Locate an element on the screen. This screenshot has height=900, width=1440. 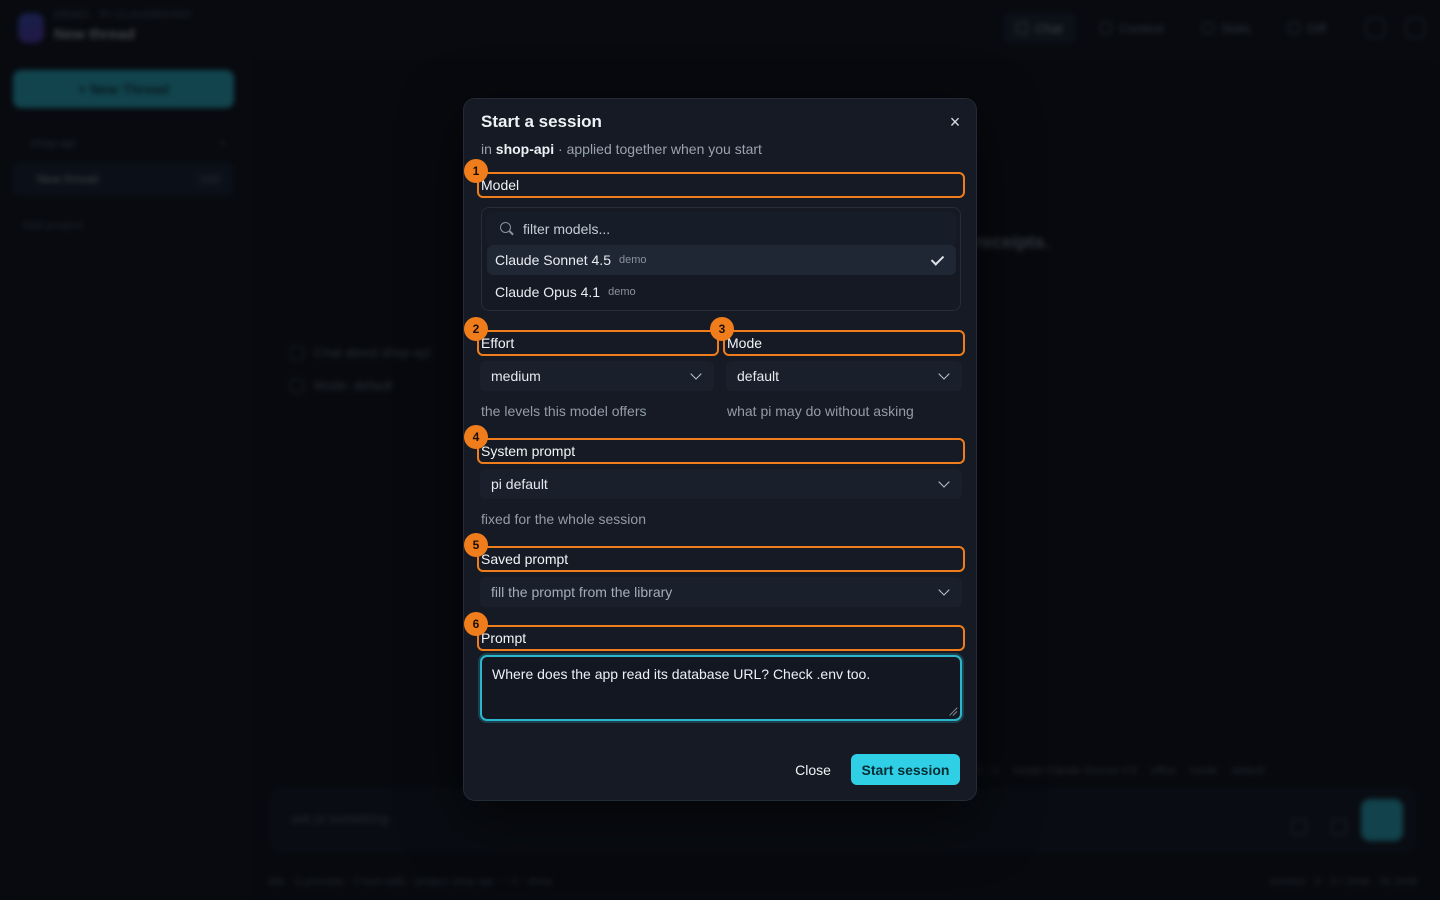
mode-help: what pi may do without asking is located at coordinates (820, 411).